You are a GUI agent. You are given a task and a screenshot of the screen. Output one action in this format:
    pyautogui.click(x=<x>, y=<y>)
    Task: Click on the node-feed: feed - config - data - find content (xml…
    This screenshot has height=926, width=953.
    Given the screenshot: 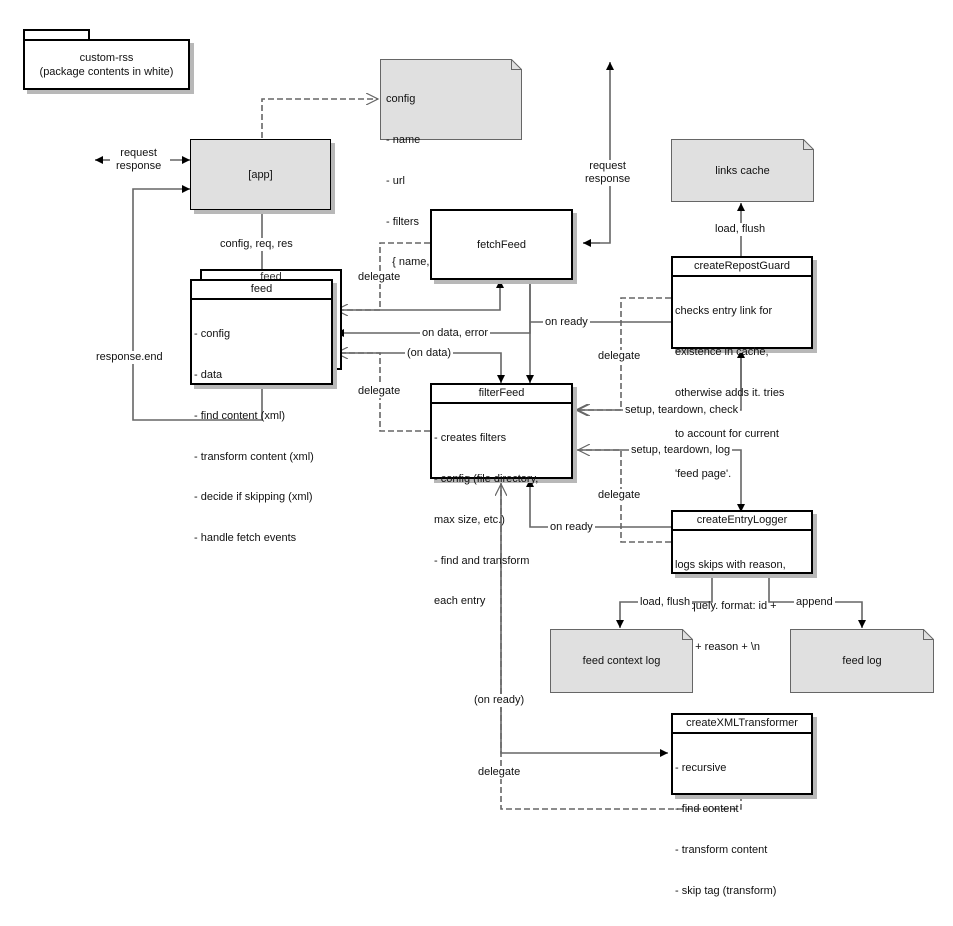 What is the action you would take?
    pyautogui.click(x=261, y=411)
    